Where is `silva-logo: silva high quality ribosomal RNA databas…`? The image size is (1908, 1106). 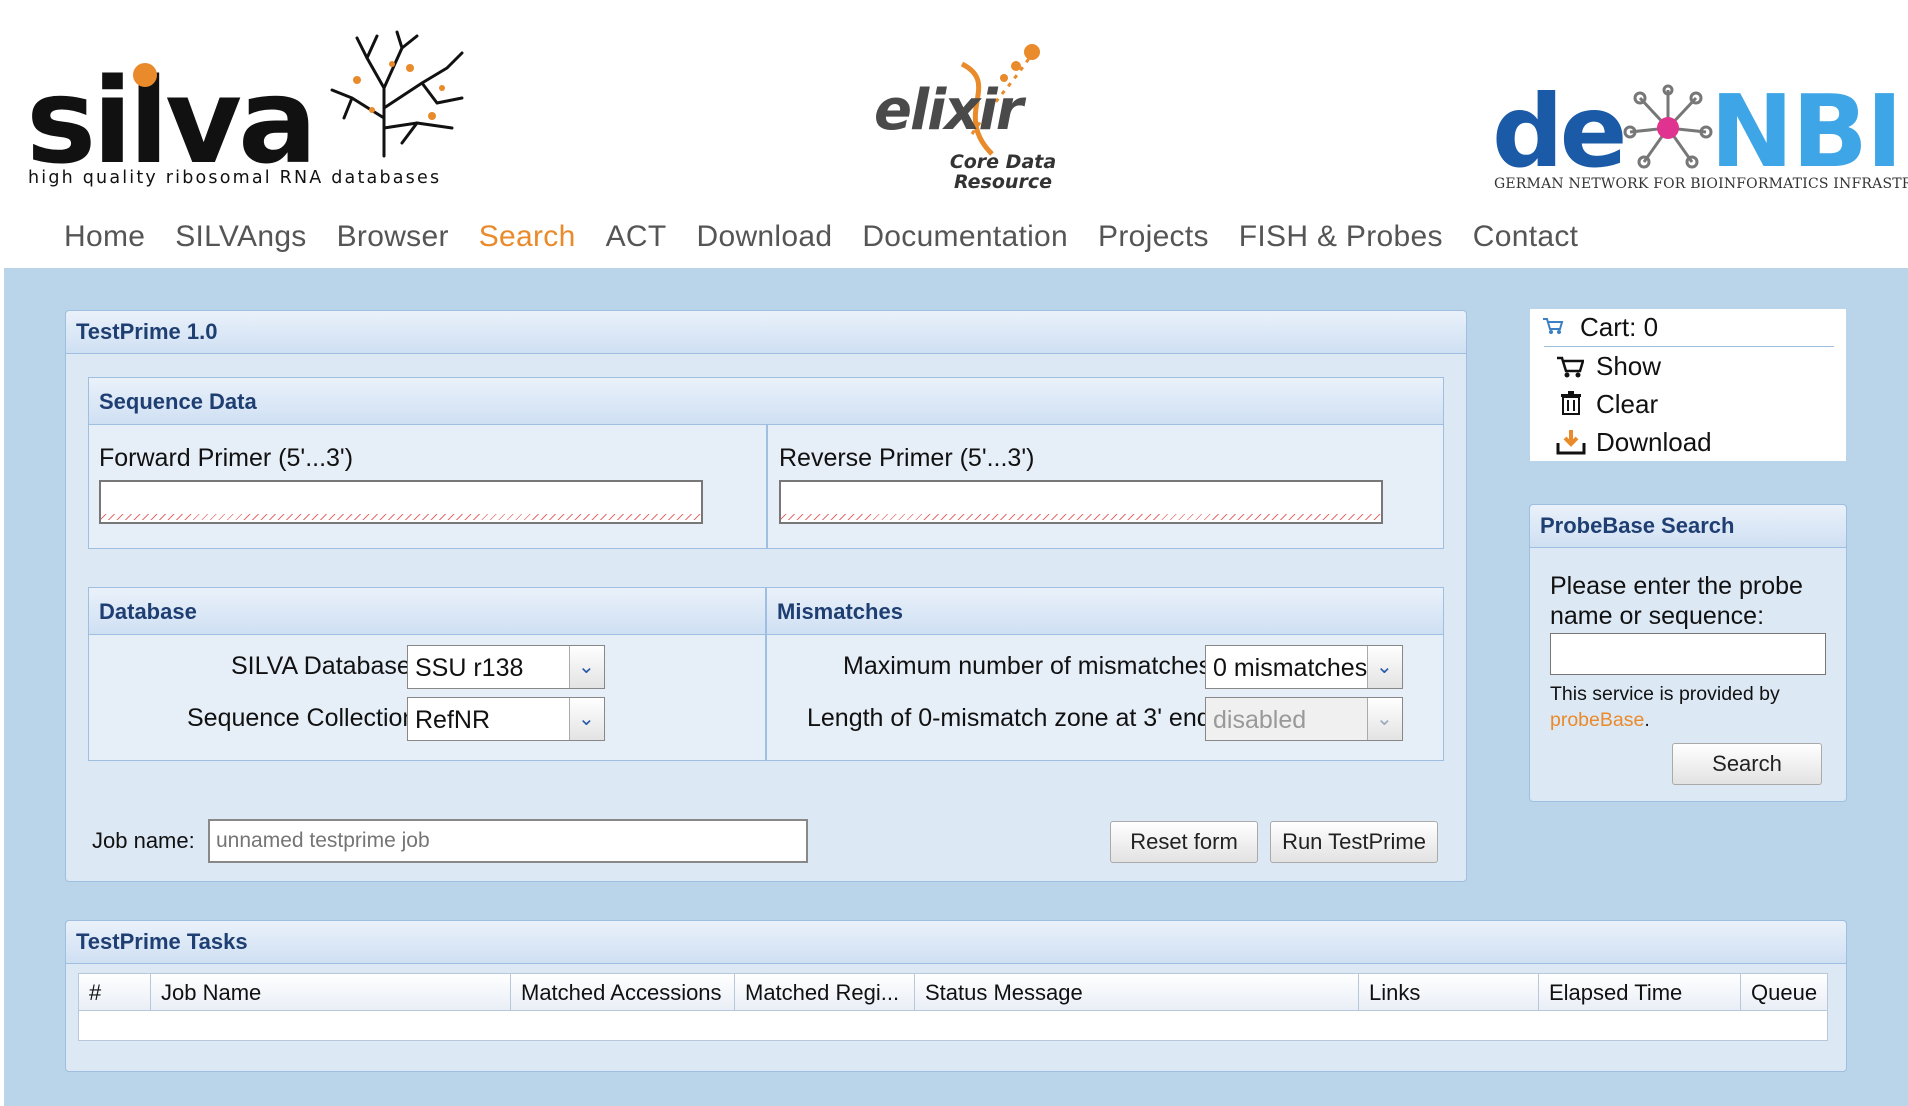 silva-logo: silva high quality ribosomal RNA databas… is located at coordinates (245, 110).